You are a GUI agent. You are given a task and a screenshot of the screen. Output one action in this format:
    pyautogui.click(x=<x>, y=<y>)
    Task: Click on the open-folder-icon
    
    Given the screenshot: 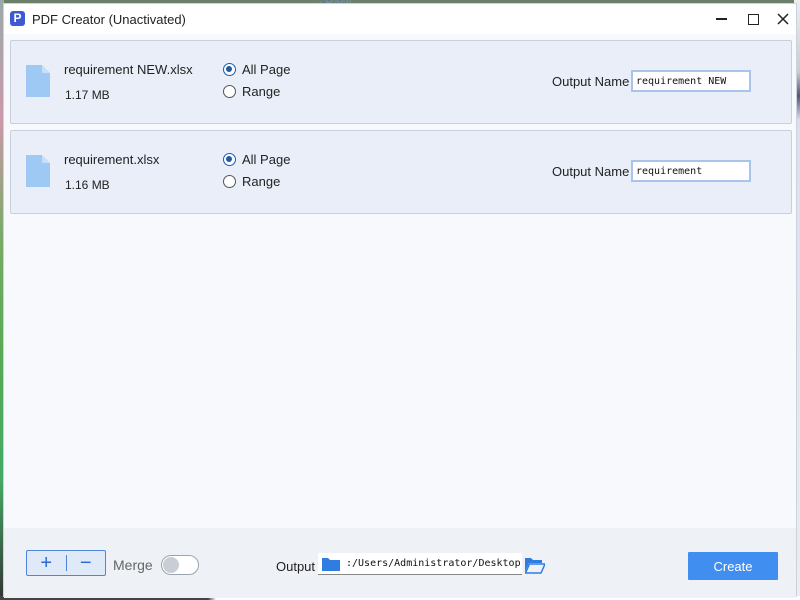 What is the action you would take?
    pyautogui.click(x=535, y=565)
    